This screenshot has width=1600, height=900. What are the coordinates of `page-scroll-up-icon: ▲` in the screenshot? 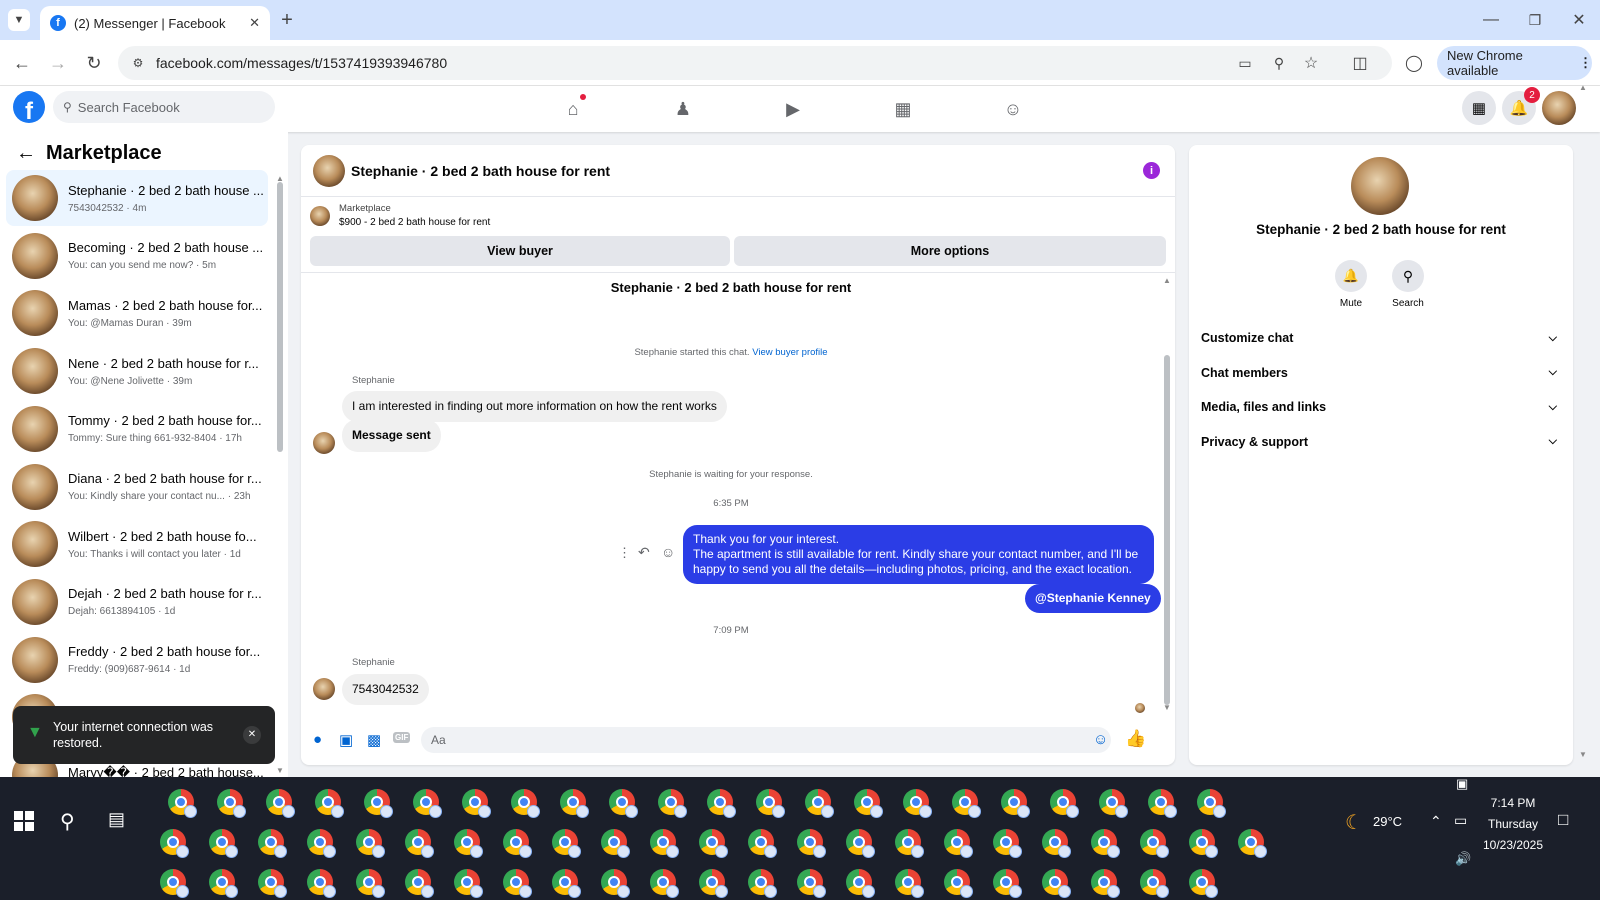 It's located at (1583, 87).